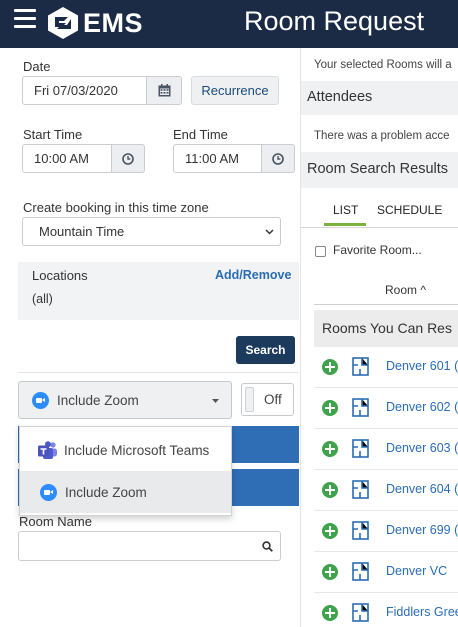 This screenshot has width=458, height=627. I want to click on add-remove-link: Add/Remove, so click(253, 275).